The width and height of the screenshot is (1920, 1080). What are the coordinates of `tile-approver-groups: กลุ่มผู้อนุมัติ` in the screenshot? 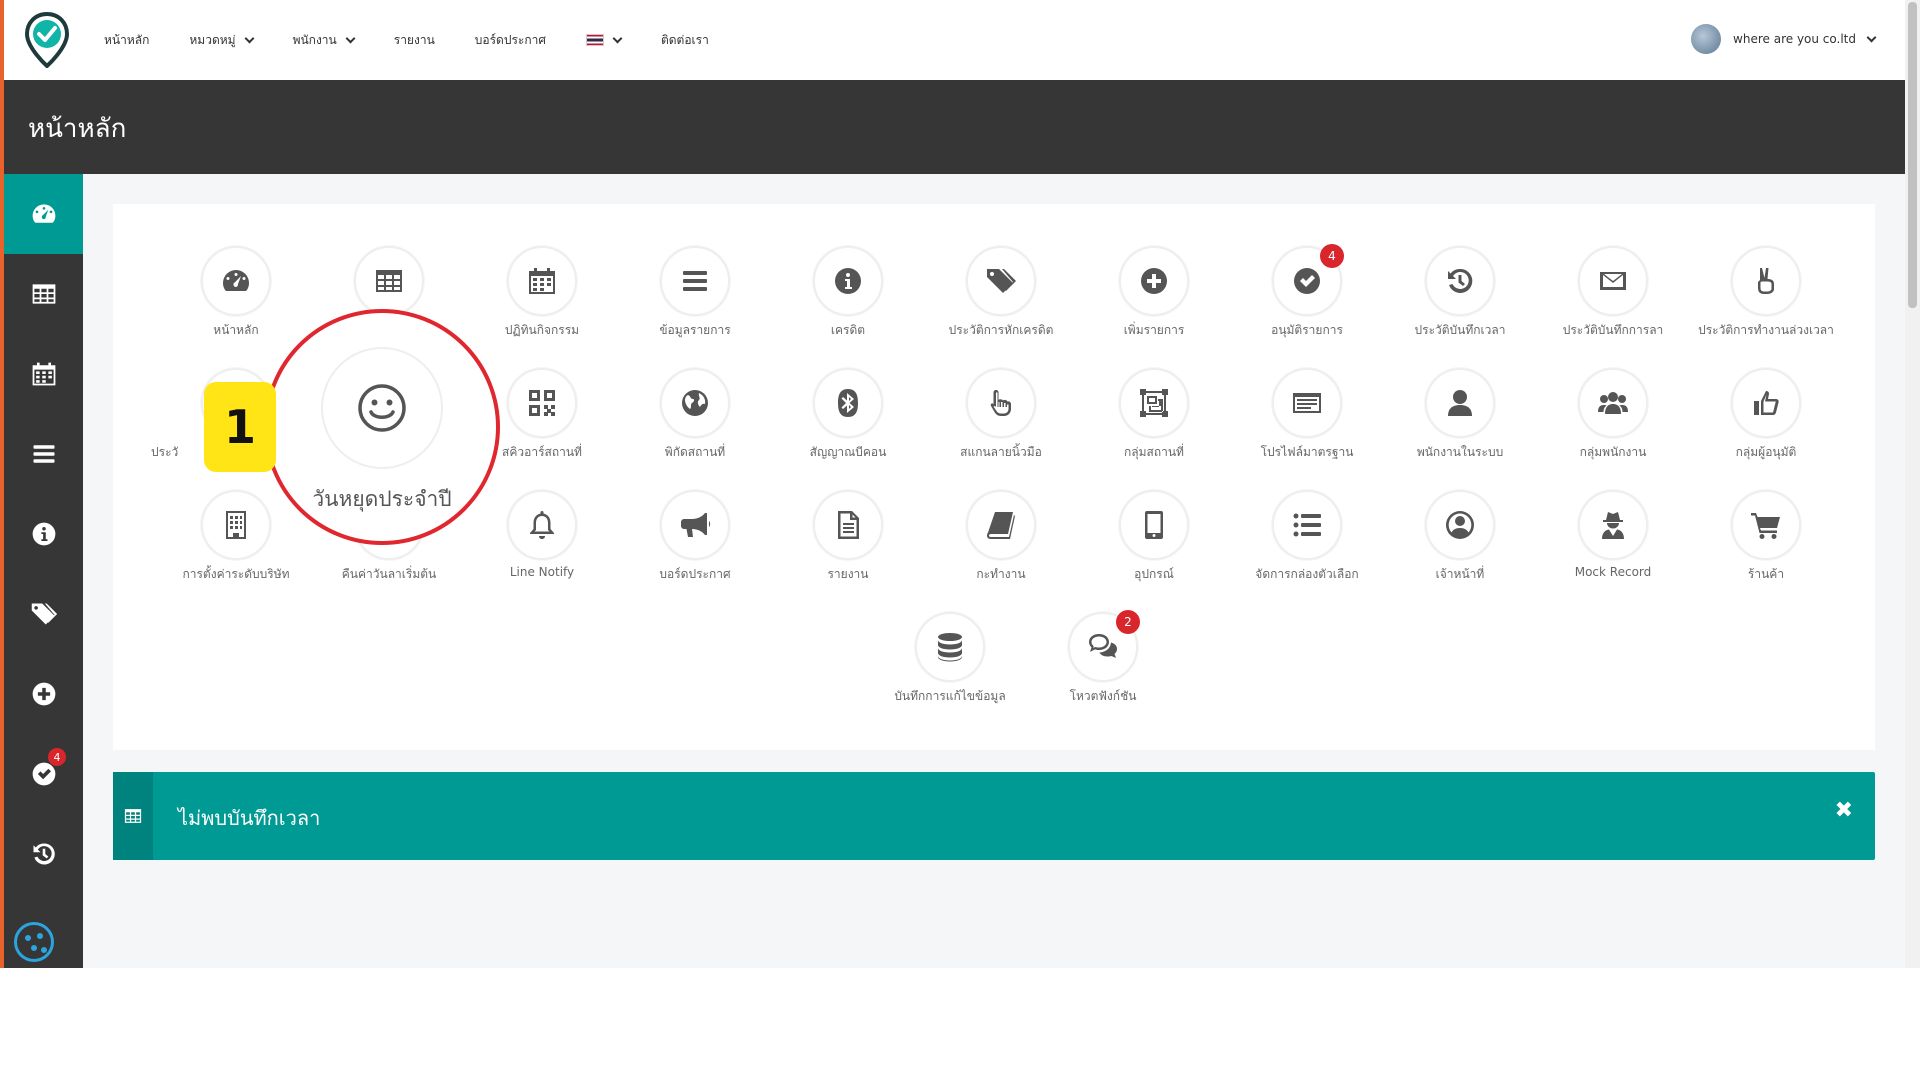 It's located at (1766, 411).